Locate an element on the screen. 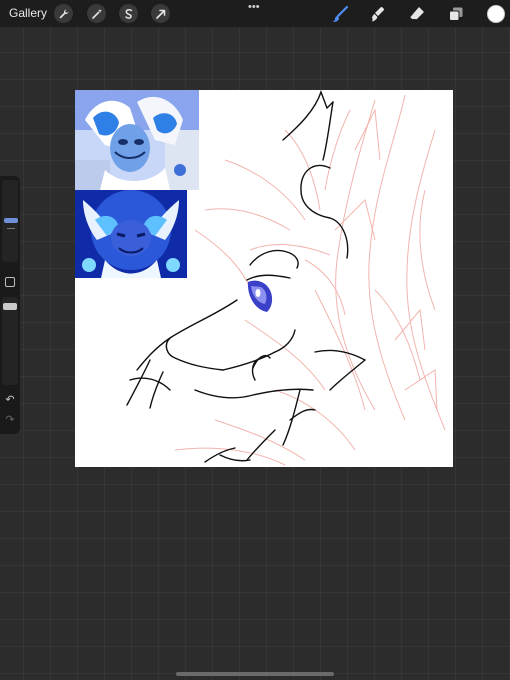 The height and width of the screenshot is (680, 510). eye is located at coordinates (260, 296).